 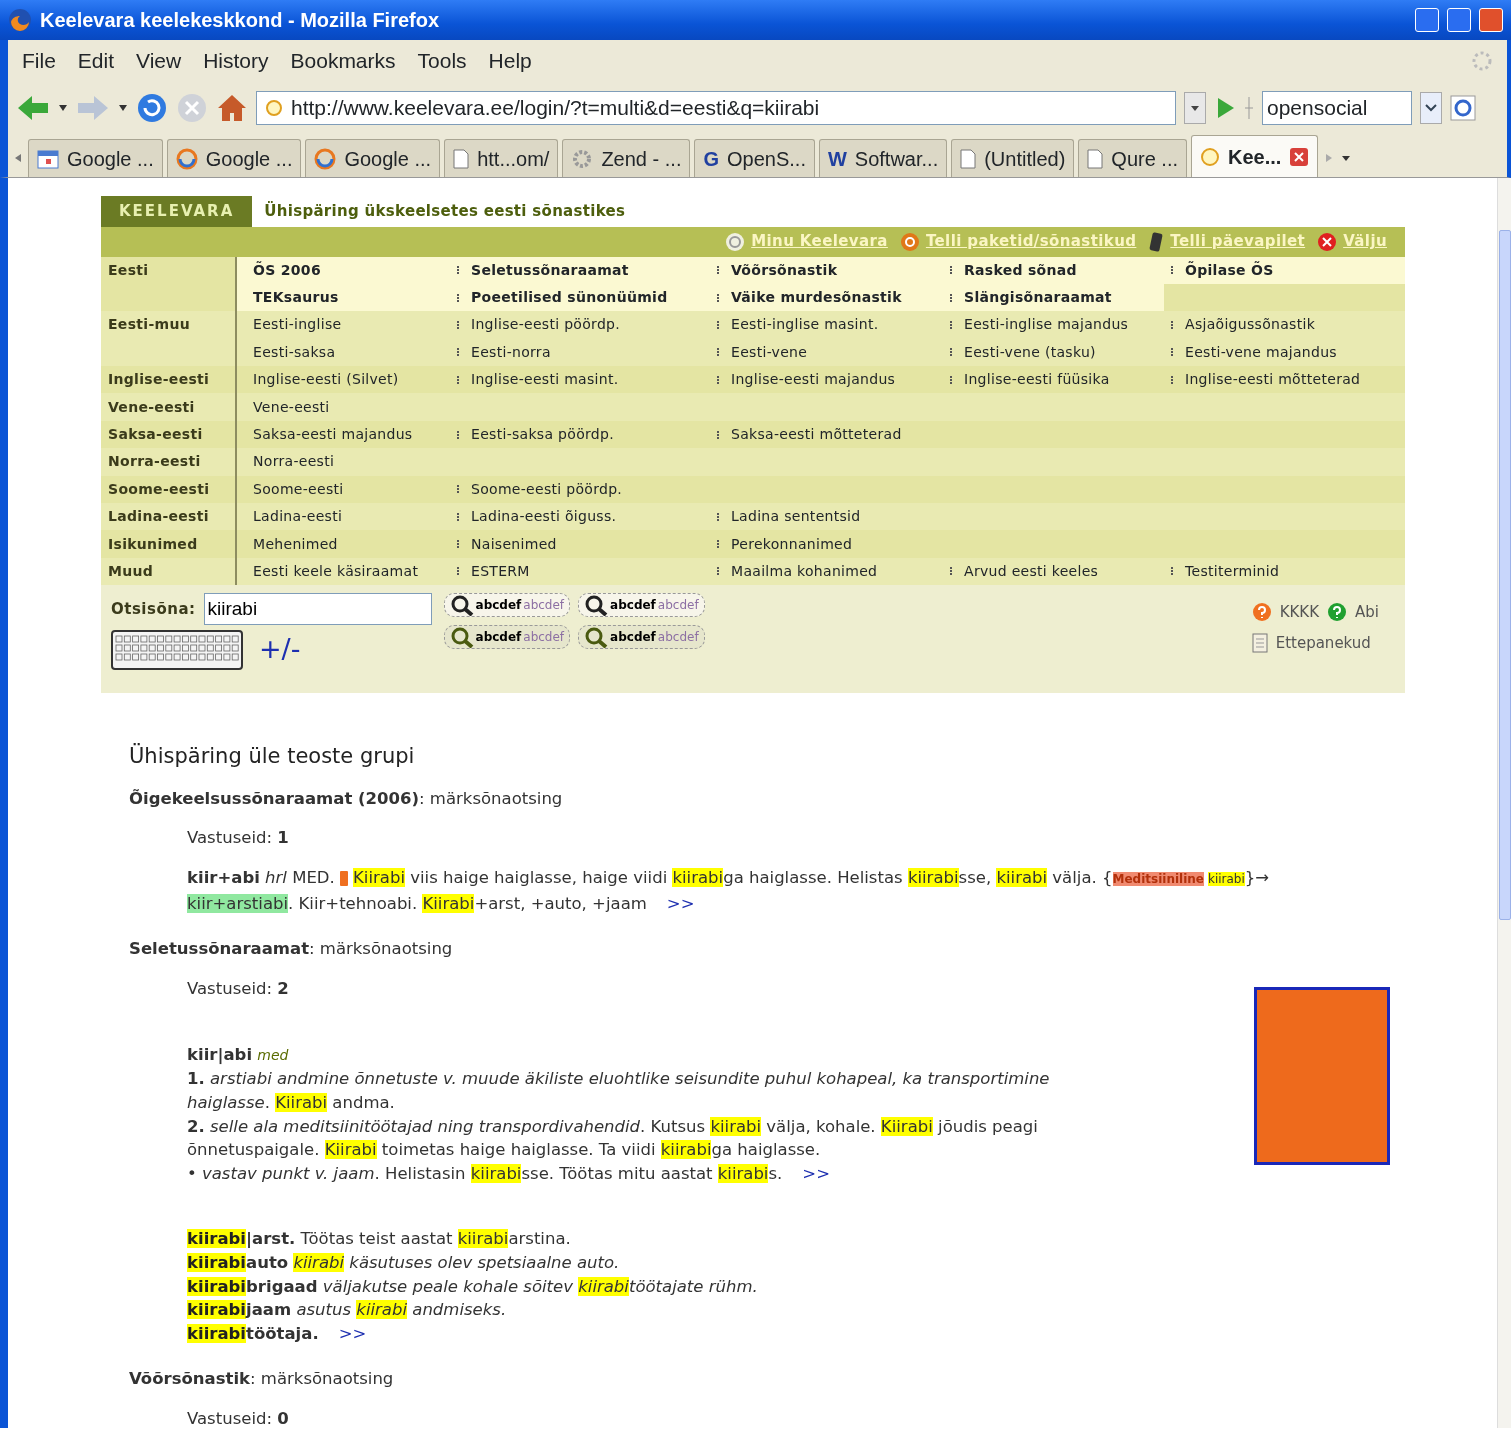 I want to click on dictionary-link: Ladina-eesti, so click(x=298, y=517).